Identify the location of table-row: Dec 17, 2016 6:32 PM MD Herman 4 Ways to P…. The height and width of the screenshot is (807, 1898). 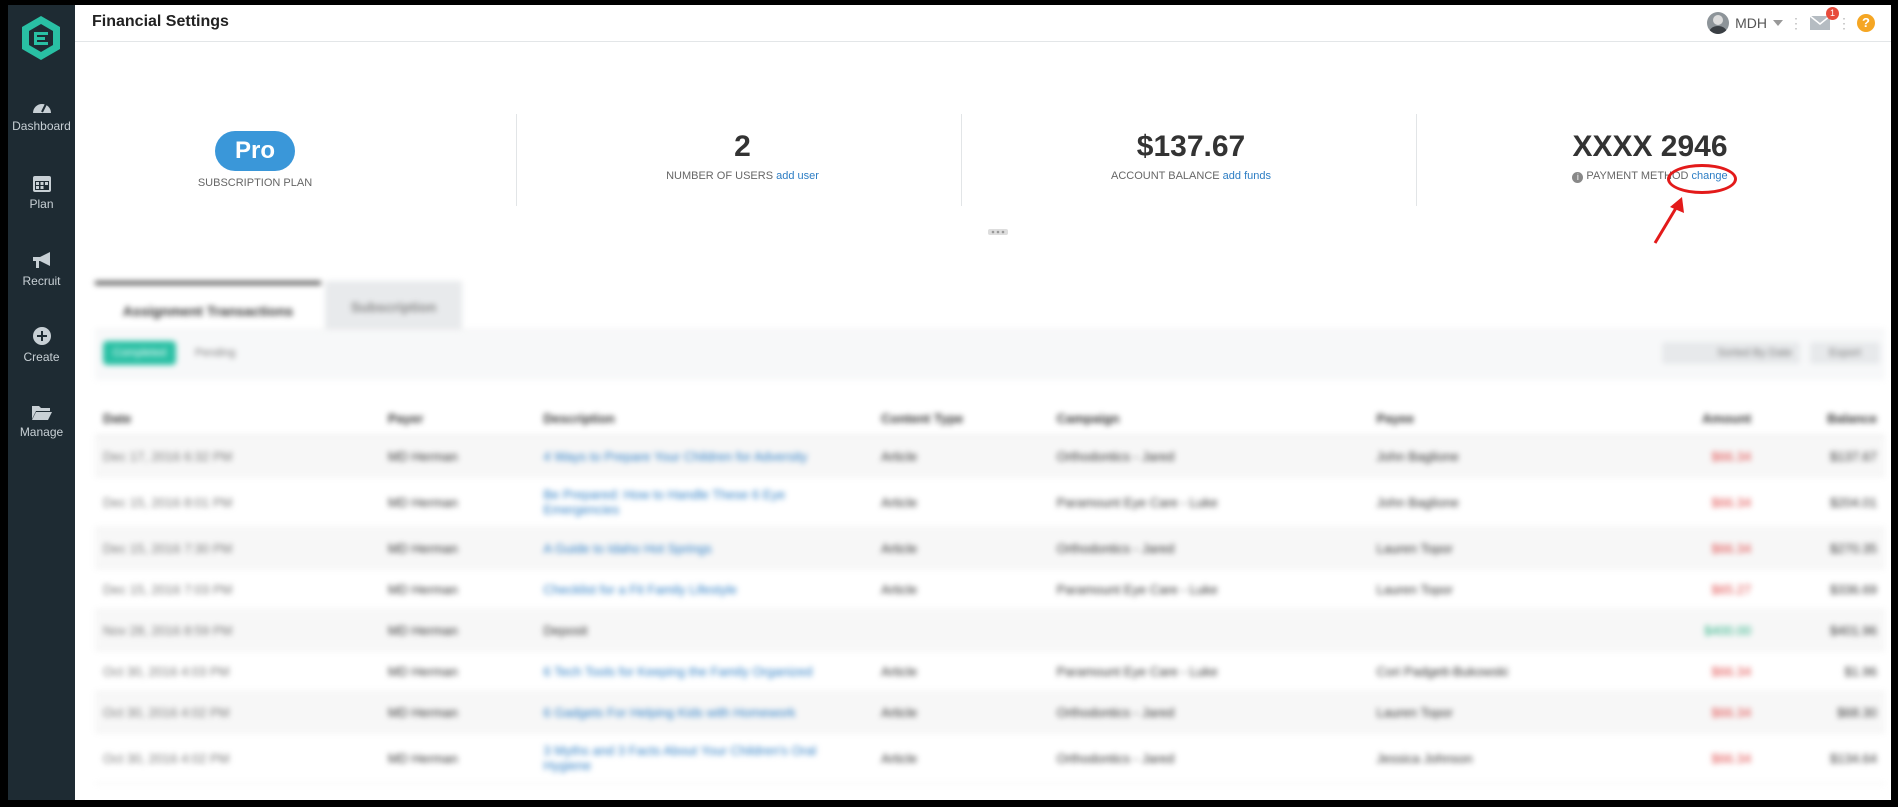
(990, 456).